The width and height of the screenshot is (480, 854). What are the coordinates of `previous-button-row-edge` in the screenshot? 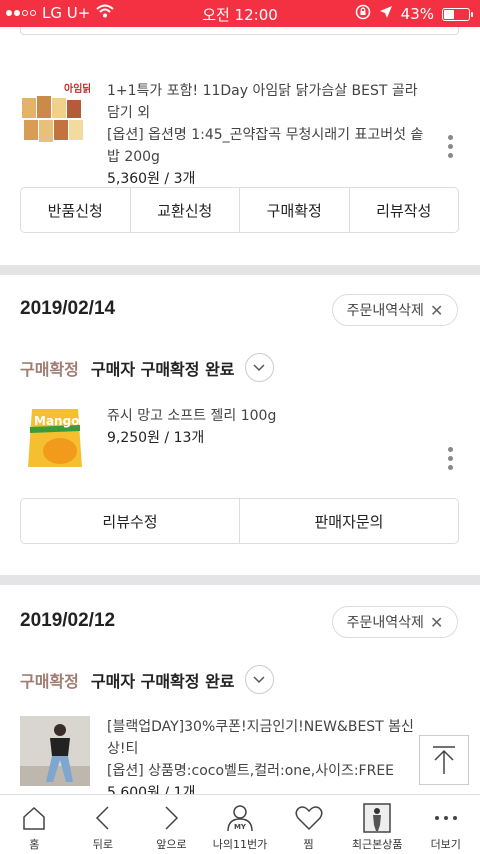 It's located at (239, 31).